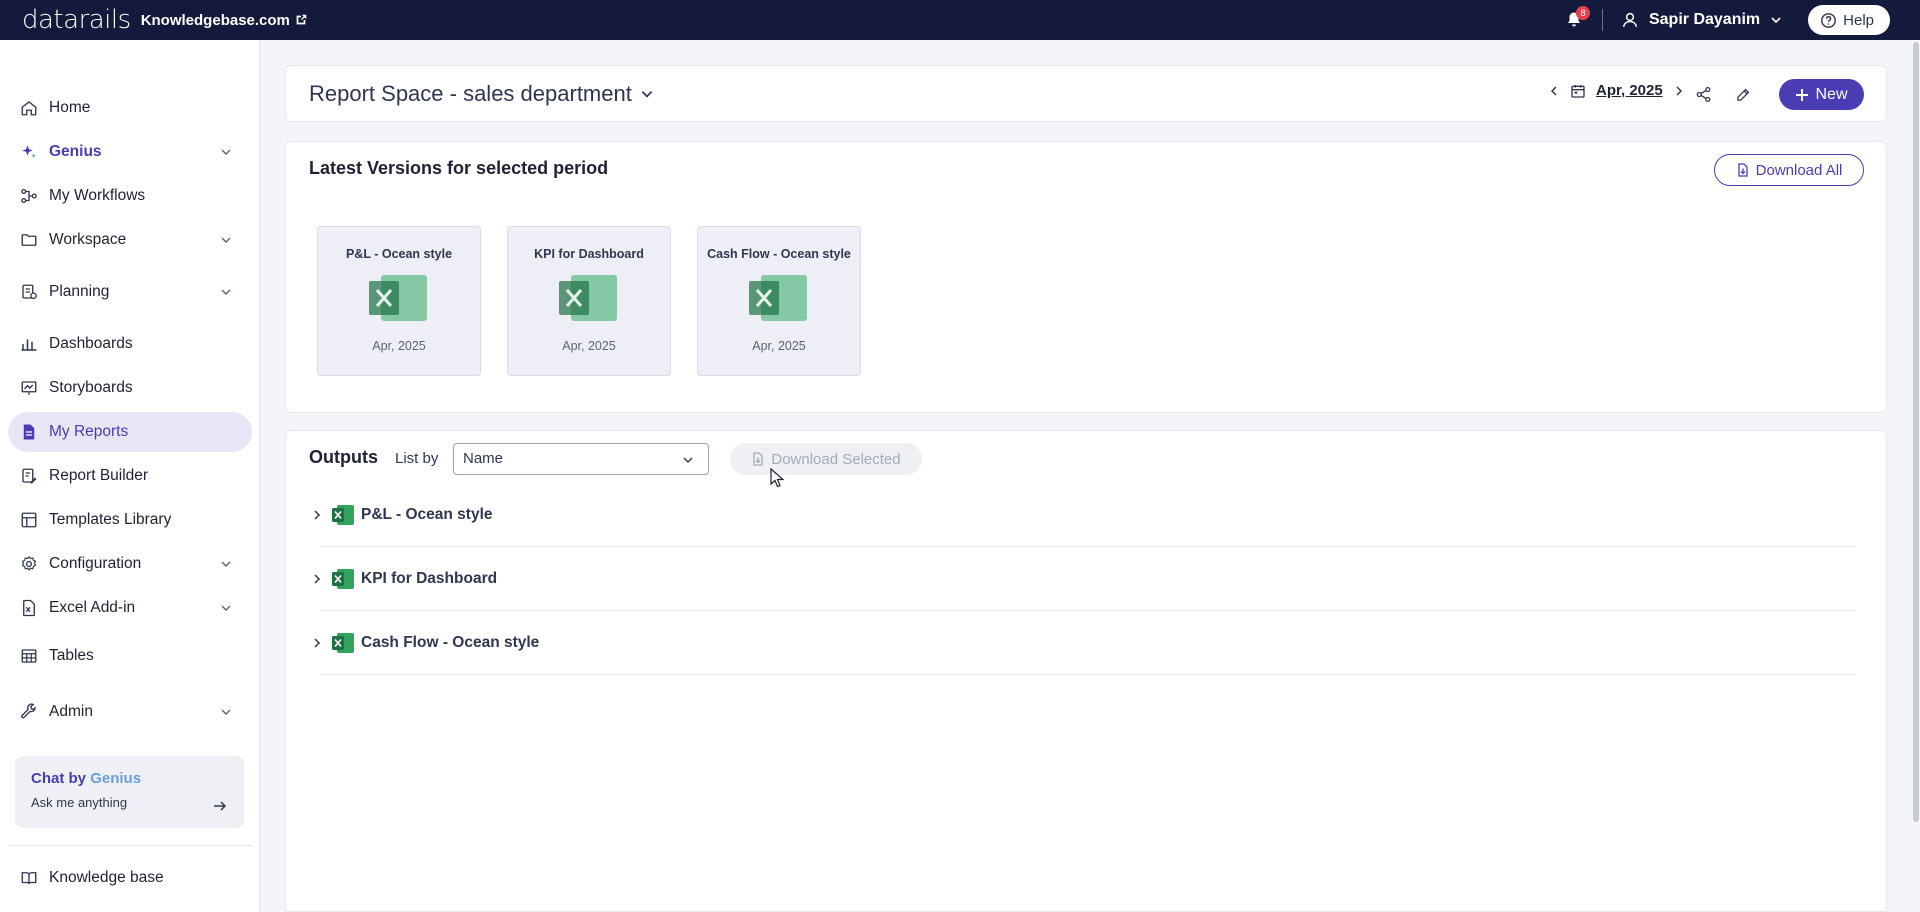  What do you see at coordinates (130, 432) in the screenshot?
I see `sidebar-item-my-reports: My Reports` at bounding box center [130, 432].